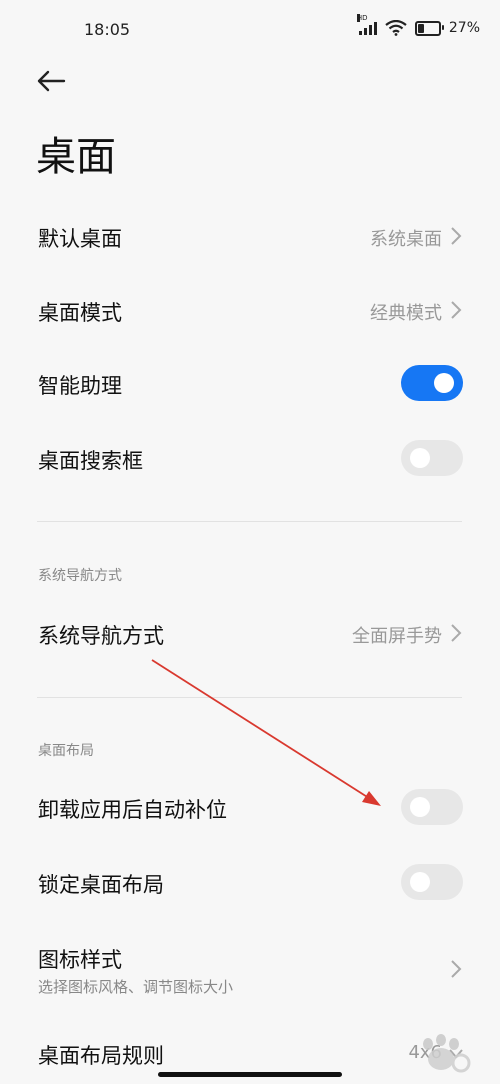 The image size is (500, 1084). I want to click on setting-navigation-mode: 系统导航方式 全面屏手势, so click(250, 633).